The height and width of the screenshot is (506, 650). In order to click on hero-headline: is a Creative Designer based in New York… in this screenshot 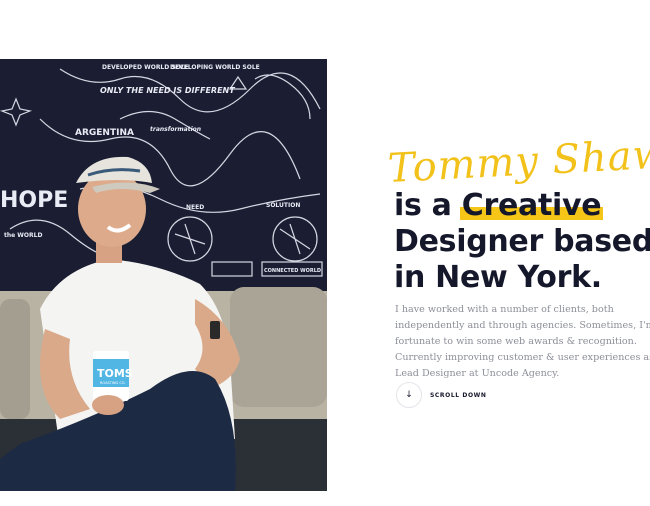, I will do `click(522, 242)`.